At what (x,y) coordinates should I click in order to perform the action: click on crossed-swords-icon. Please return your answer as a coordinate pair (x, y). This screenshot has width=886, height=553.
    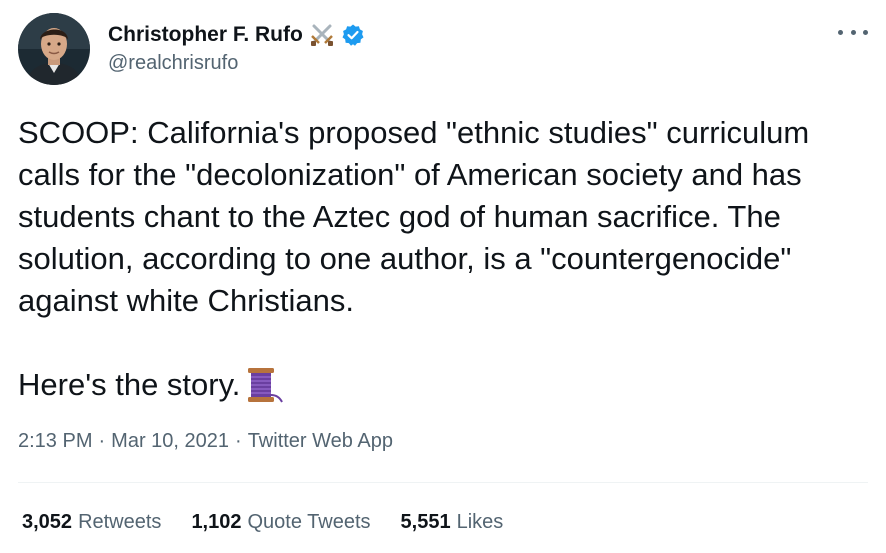
    Looking at the image, I should click on (322, 35).